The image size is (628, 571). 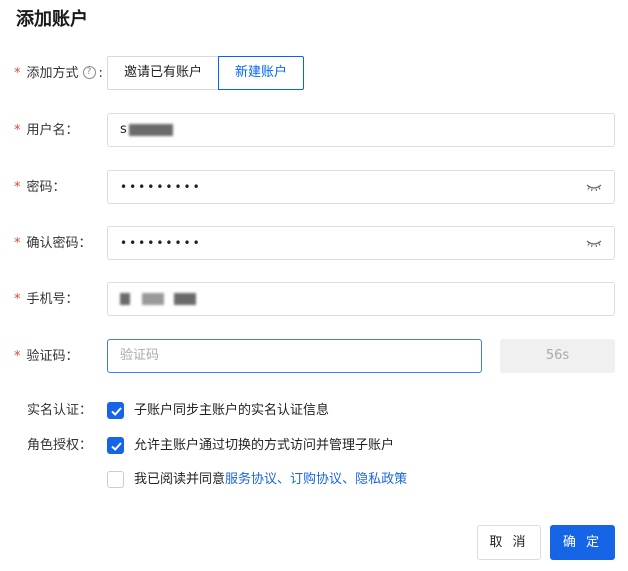 I want to click on real-name-label: 实名认证：, so click(x=60, y=410).